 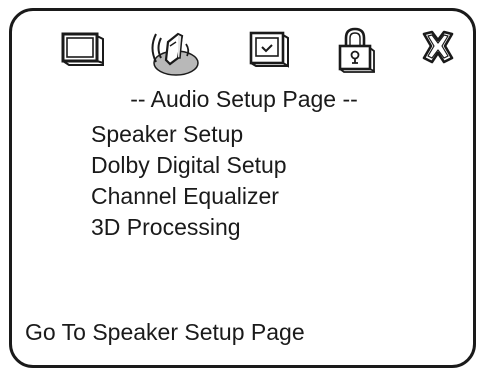 I want to click on status-hint: Go To Speaker Setup Page, so click(x=165, y=332).